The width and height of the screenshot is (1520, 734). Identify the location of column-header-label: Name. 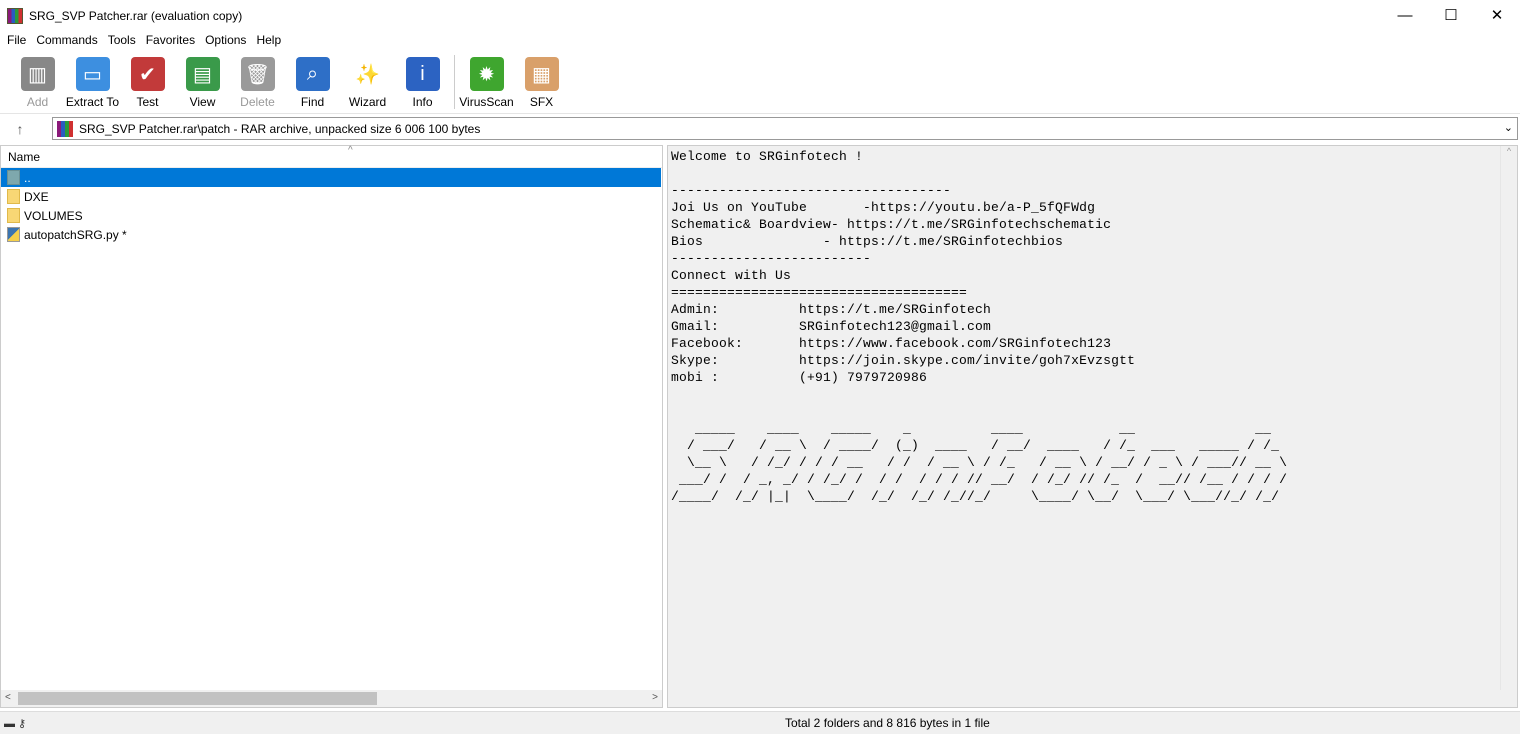
(24, 157).